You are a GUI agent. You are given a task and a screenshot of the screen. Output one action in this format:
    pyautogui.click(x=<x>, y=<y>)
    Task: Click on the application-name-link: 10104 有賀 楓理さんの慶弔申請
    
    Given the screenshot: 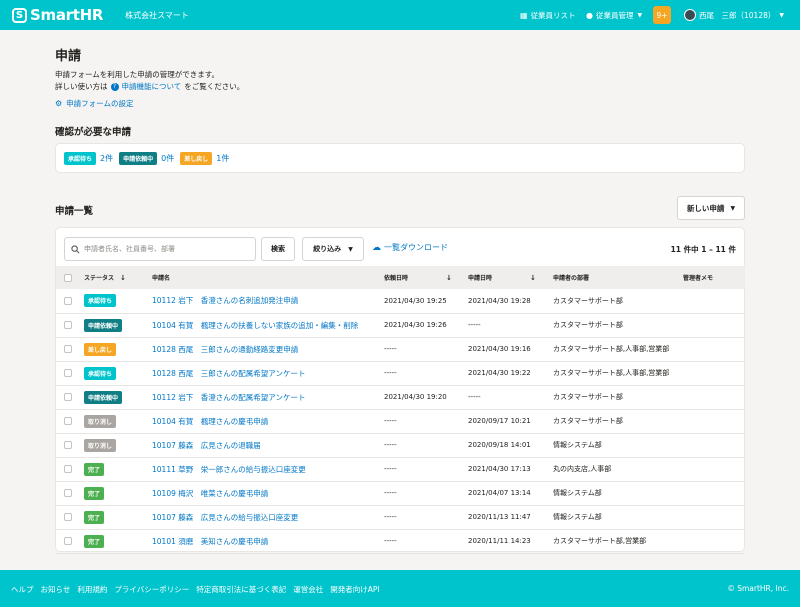 What is the action you would take?
    pyautogui.click(x=268, y=421)
    